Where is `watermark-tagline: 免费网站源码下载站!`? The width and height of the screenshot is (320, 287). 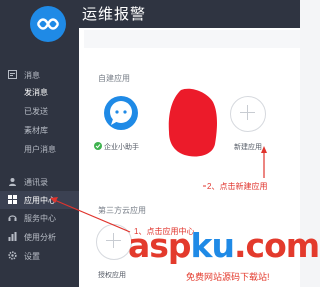
watermark-tagline: 免费网站源码下载站! is located at coordinates (228, 277).